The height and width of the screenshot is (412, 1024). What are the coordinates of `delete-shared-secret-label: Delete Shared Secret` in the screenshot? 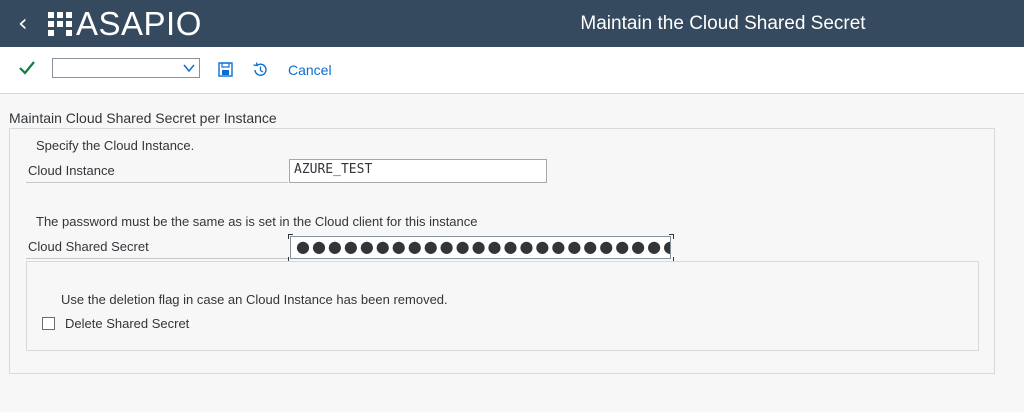 It's located at (127, 324).